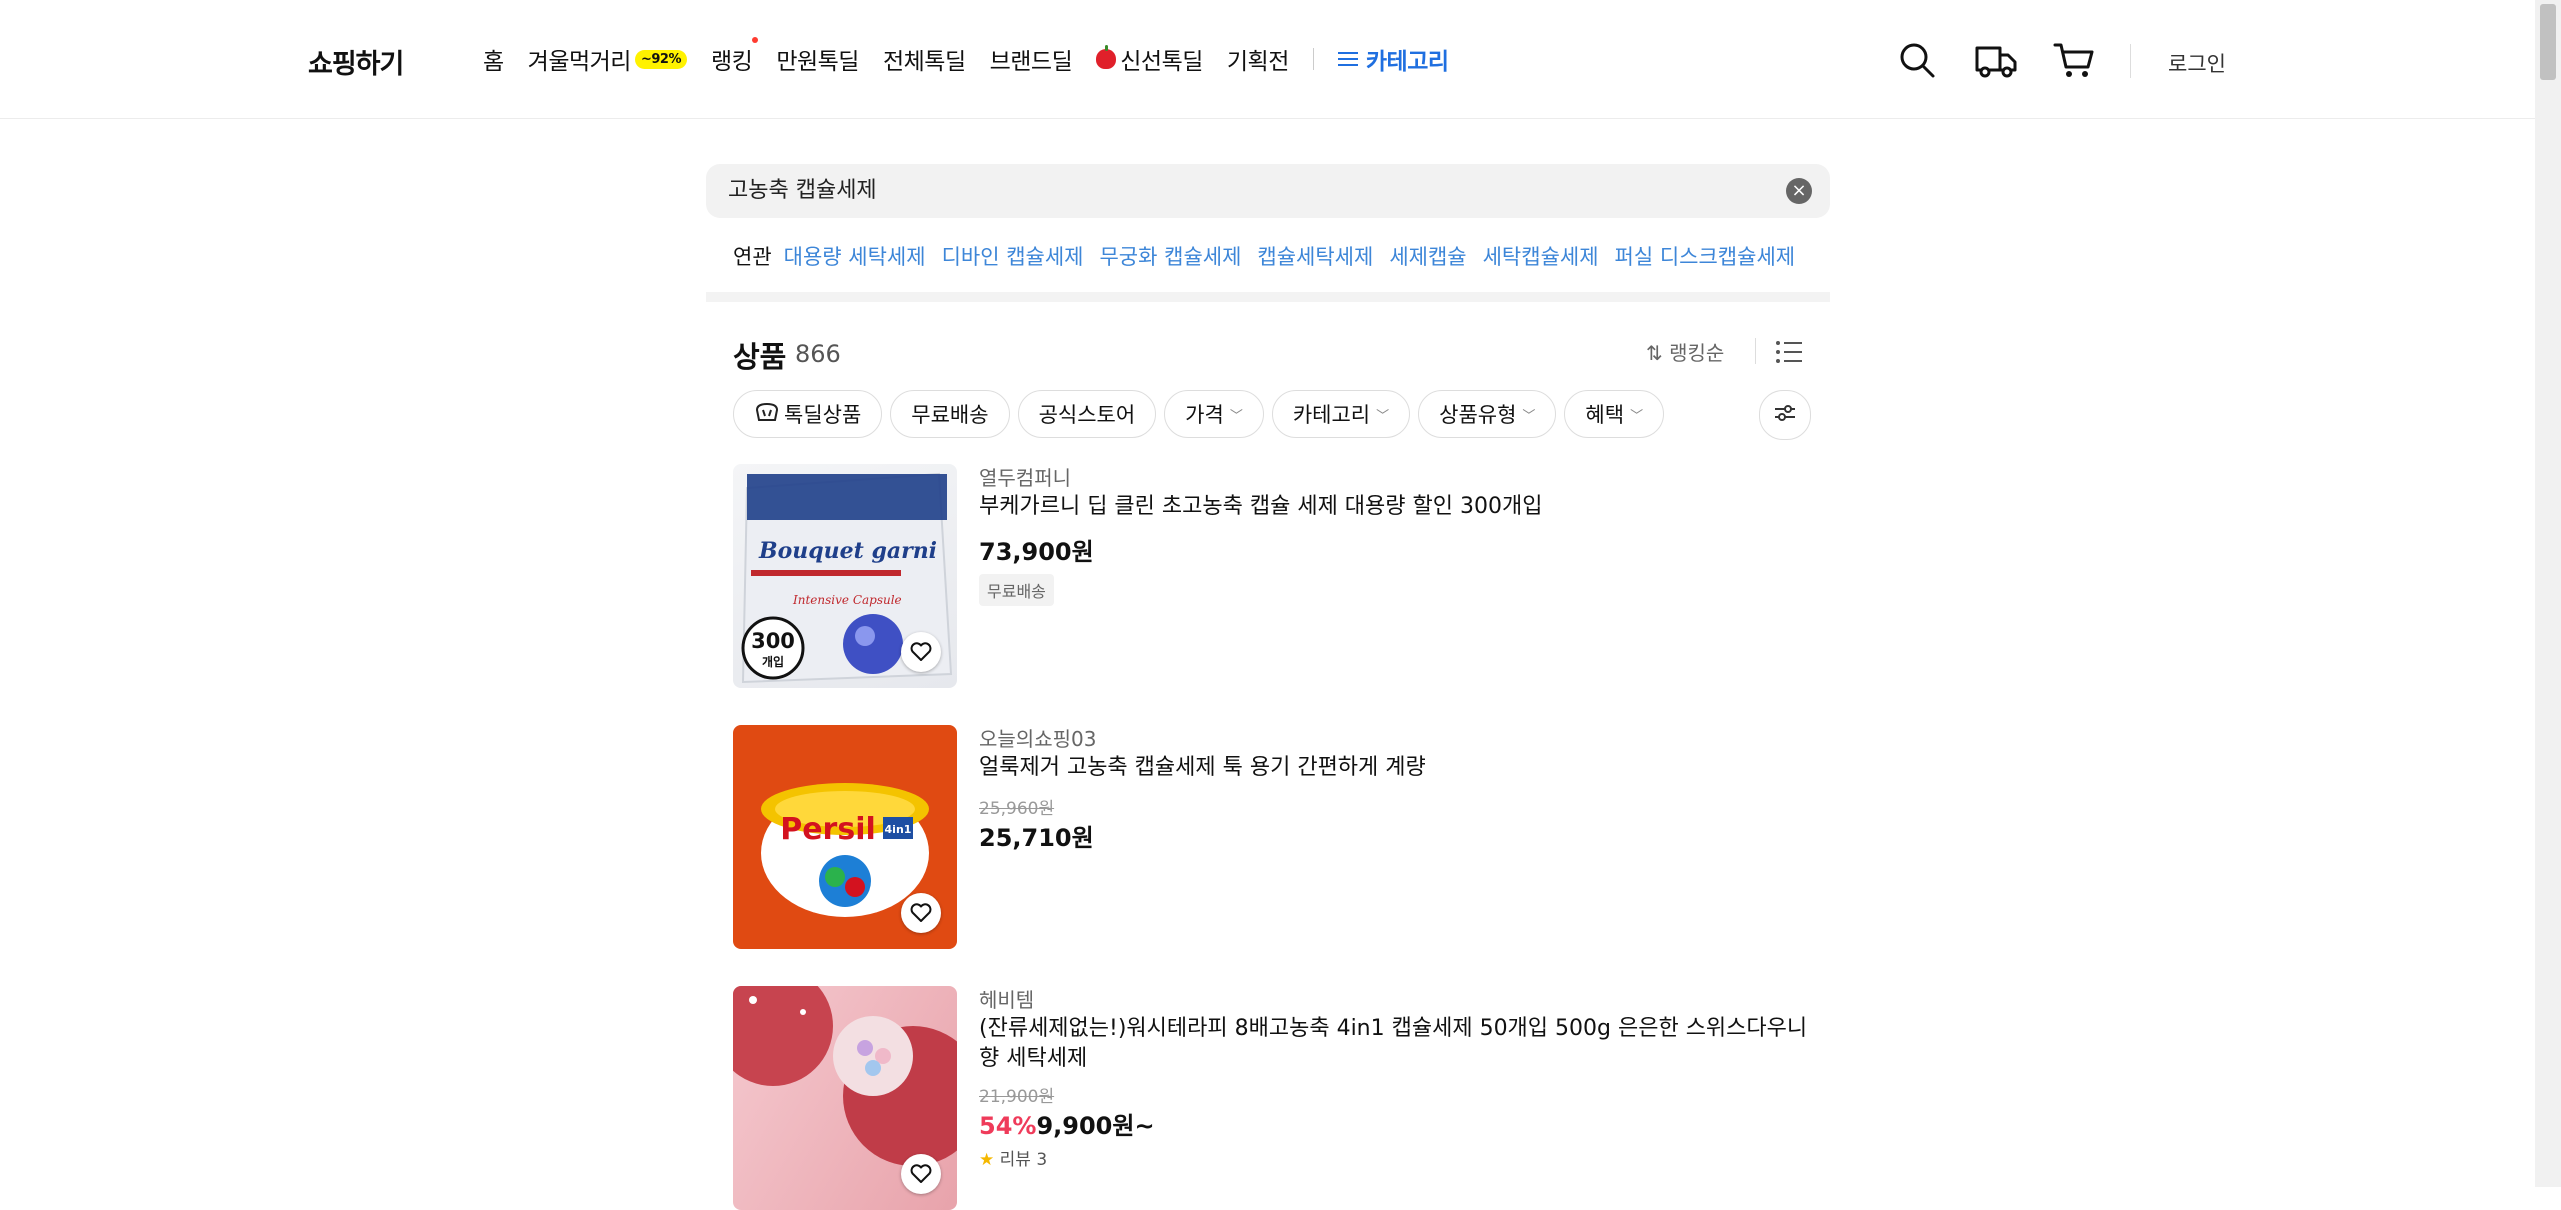 The width and height of the screenshot is (2561, 1210). What do you see at coordinates (1023, 1160) in the screenshot?
I see `review-label: 리뷰 3` at bounding box center [1023, 1160].